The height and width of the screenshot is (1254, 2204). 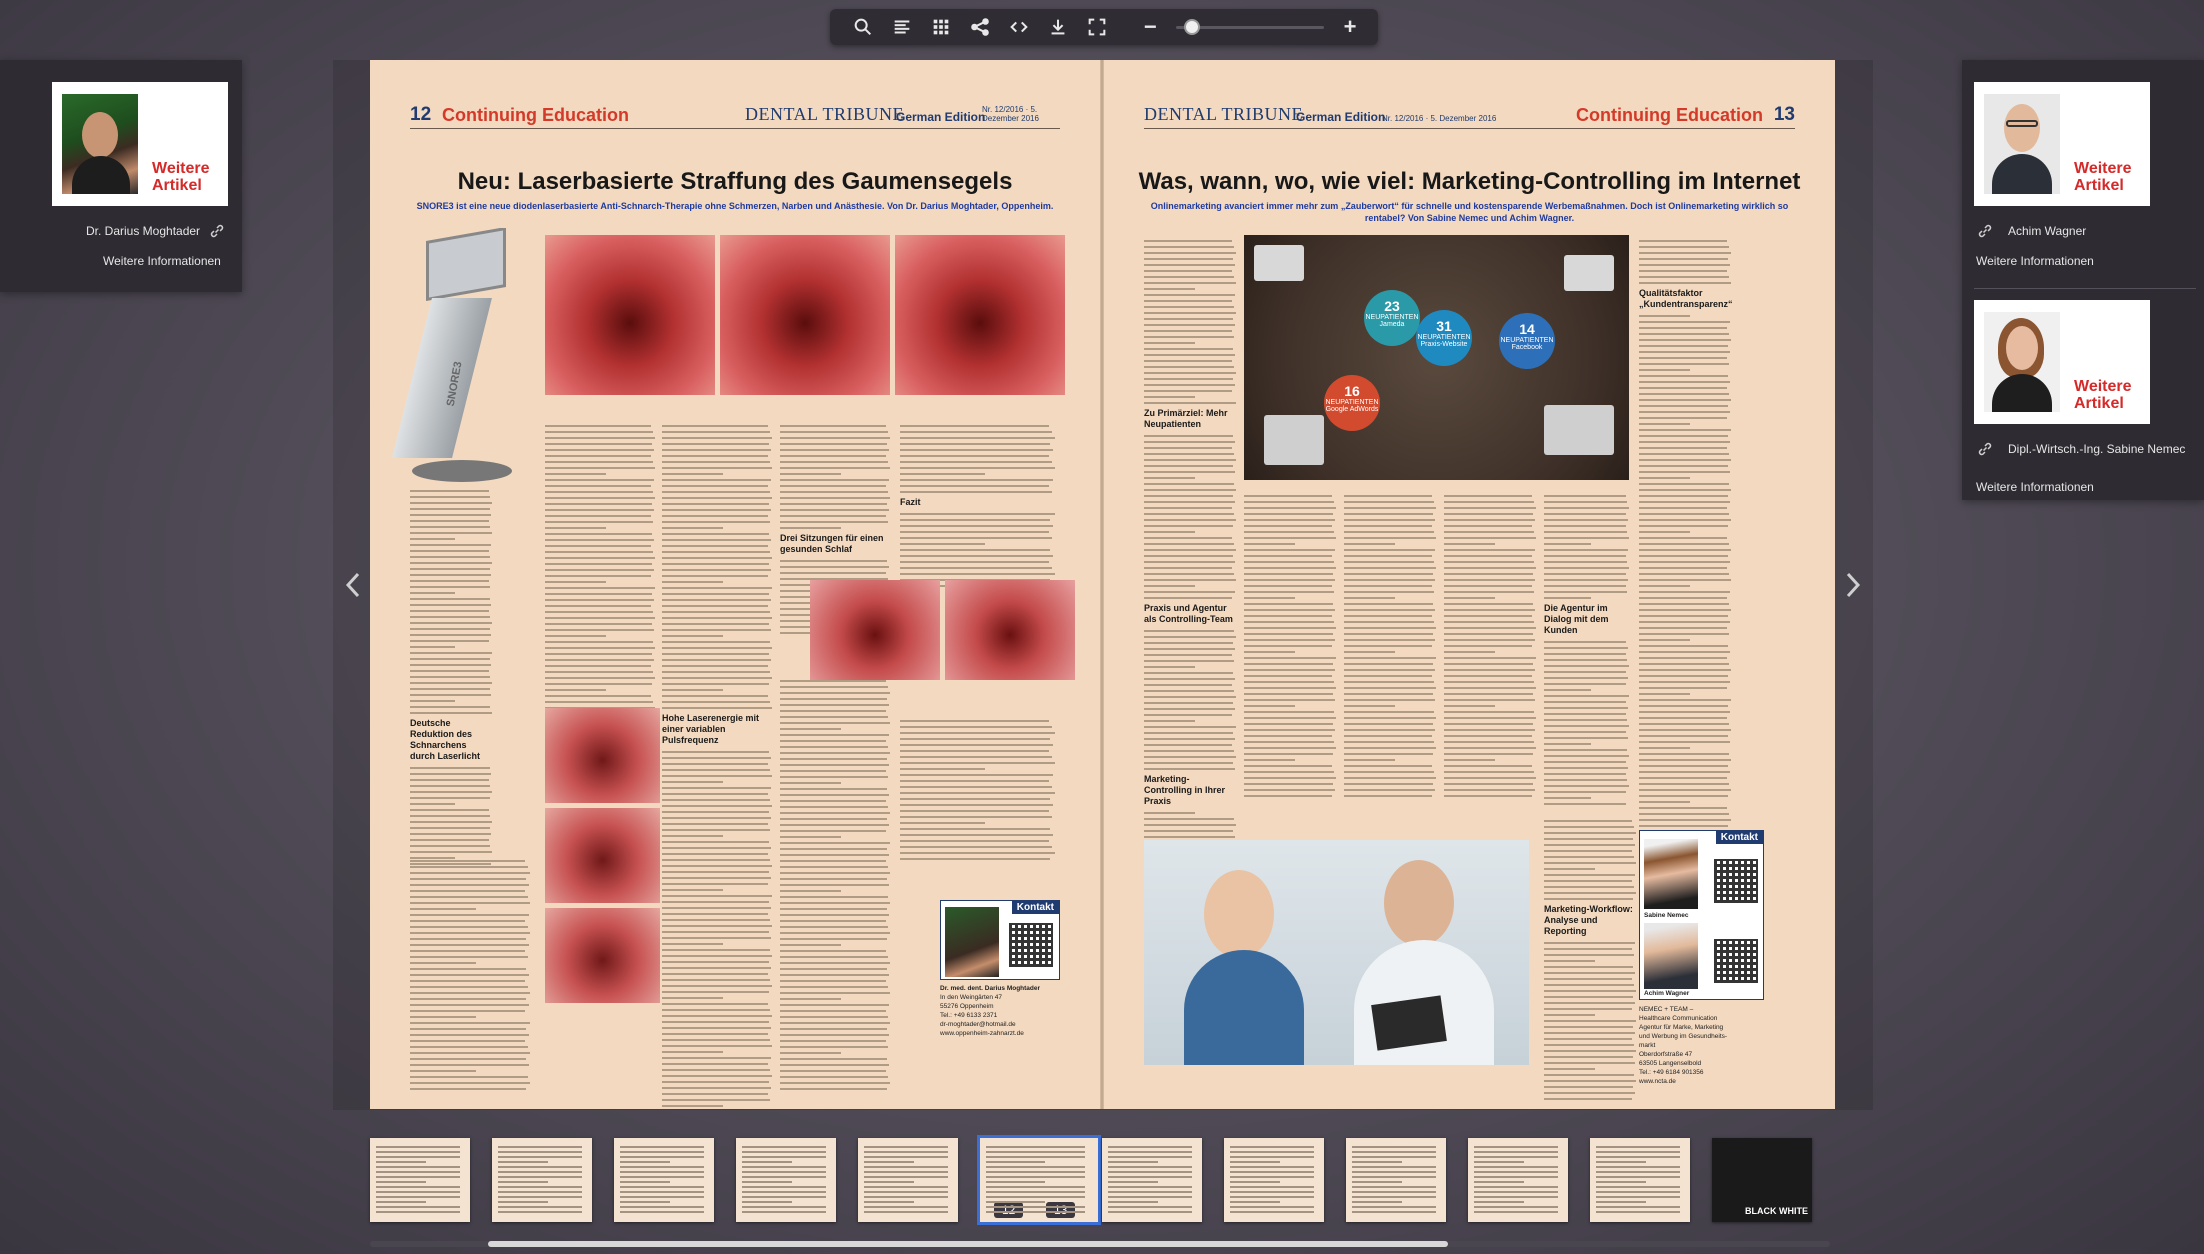 What do you see at coordinates (1683, 1036) in the screenshot?
I see `contact-line: und Werbung im Gesundheits-` at bounding box center [1683, 1036].